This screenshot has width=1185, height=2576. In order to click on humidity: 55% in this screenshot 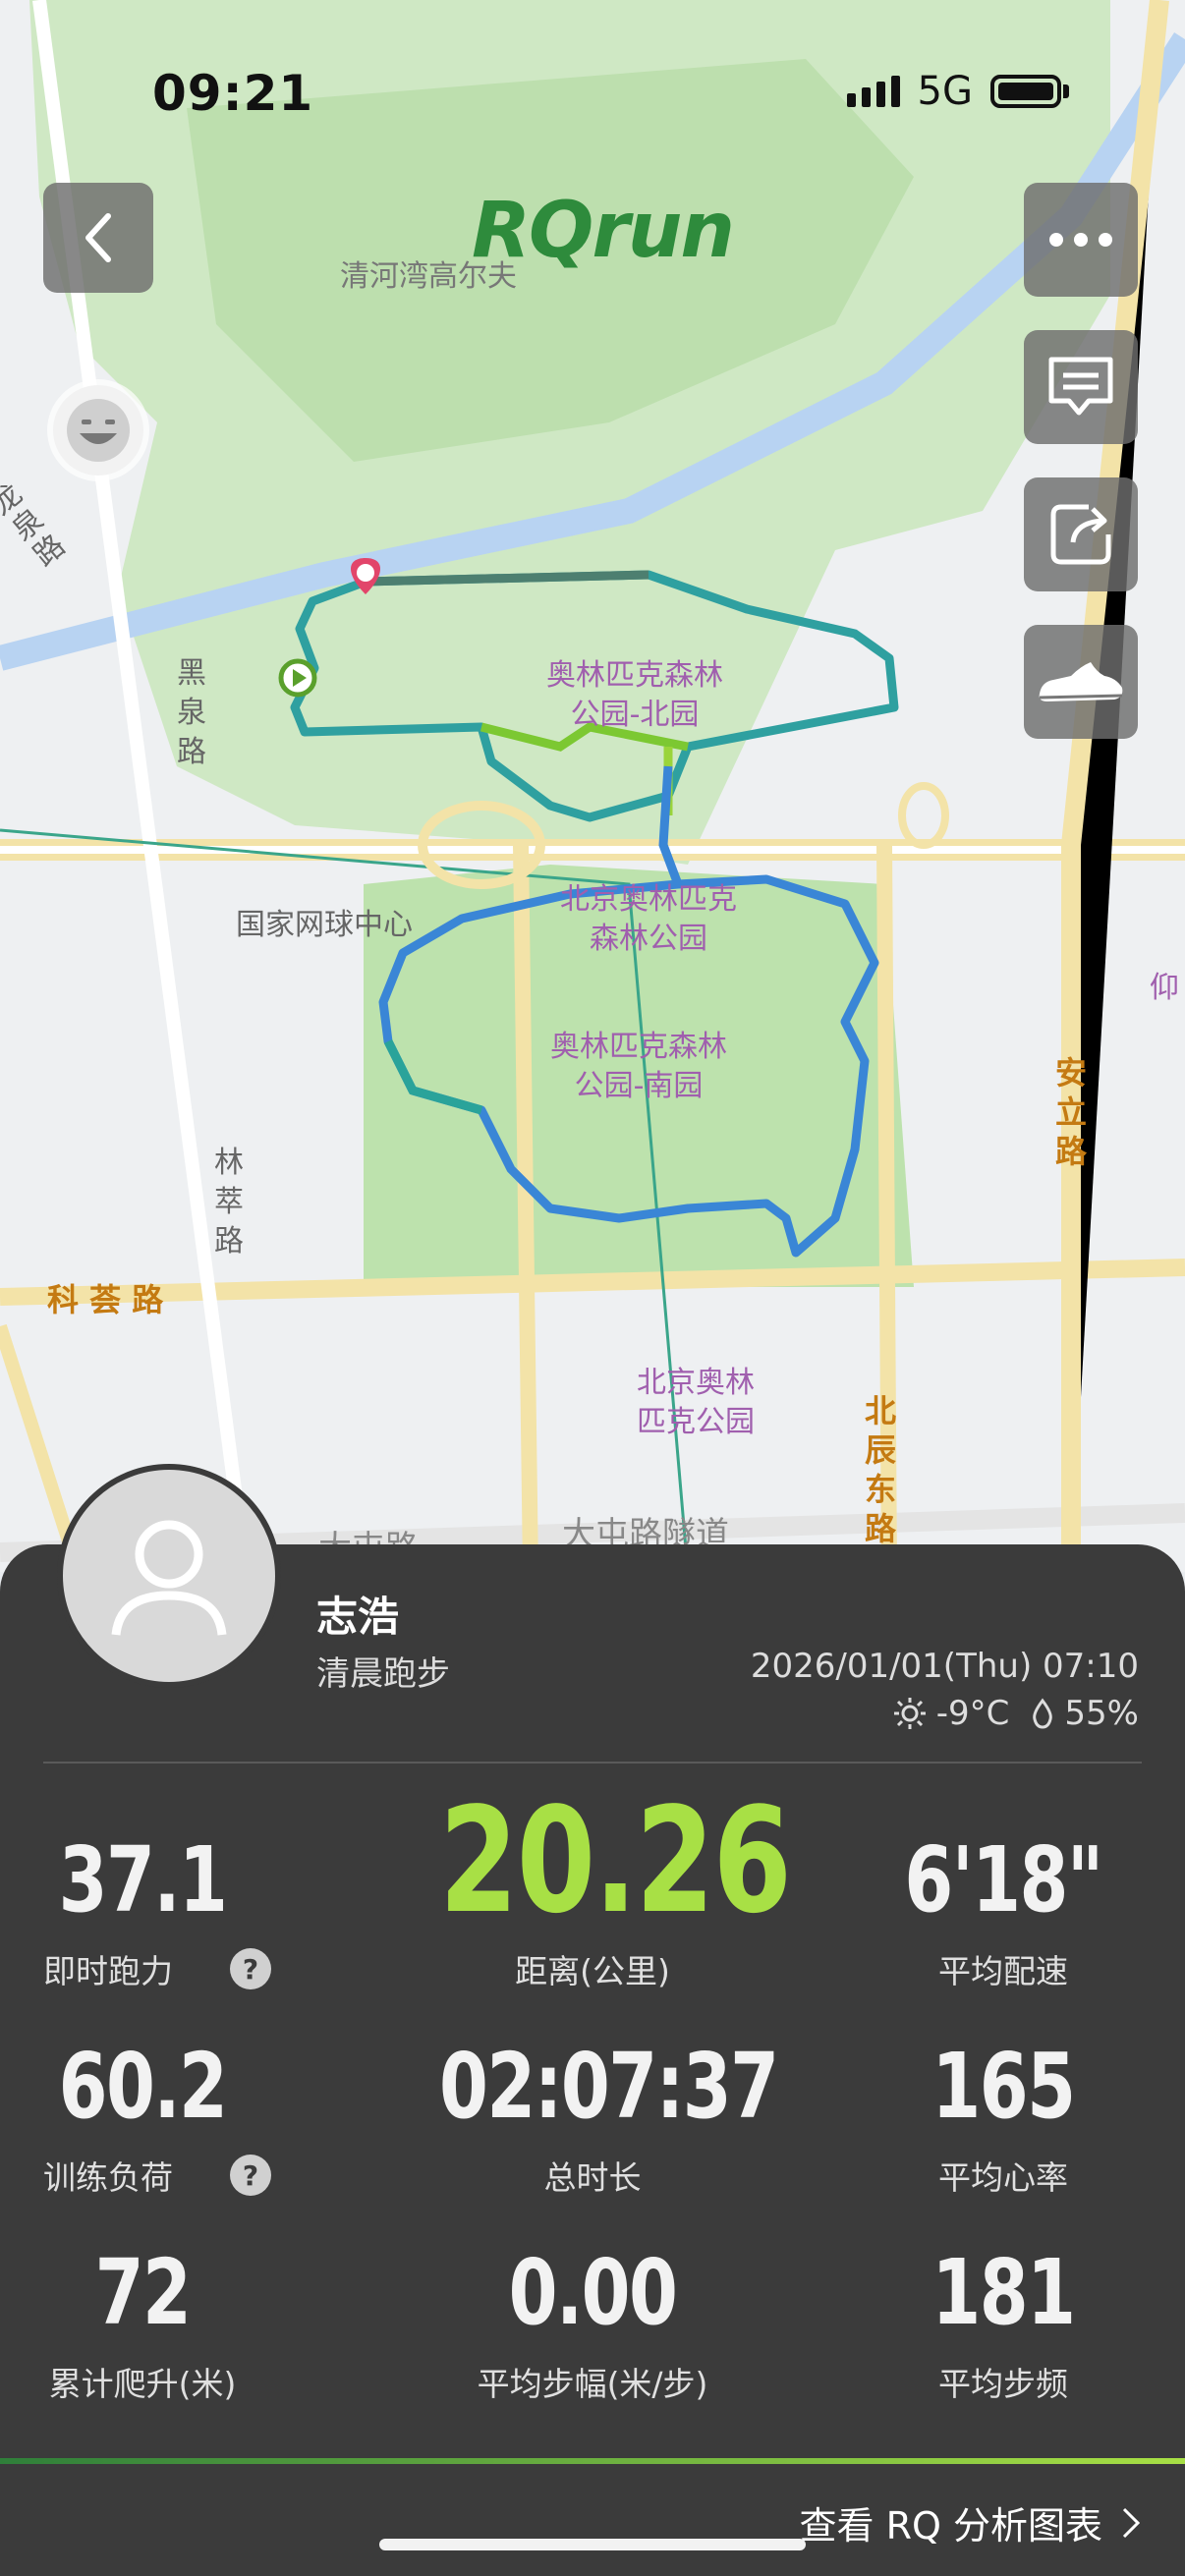, I will do `click(1102, 1713)`.